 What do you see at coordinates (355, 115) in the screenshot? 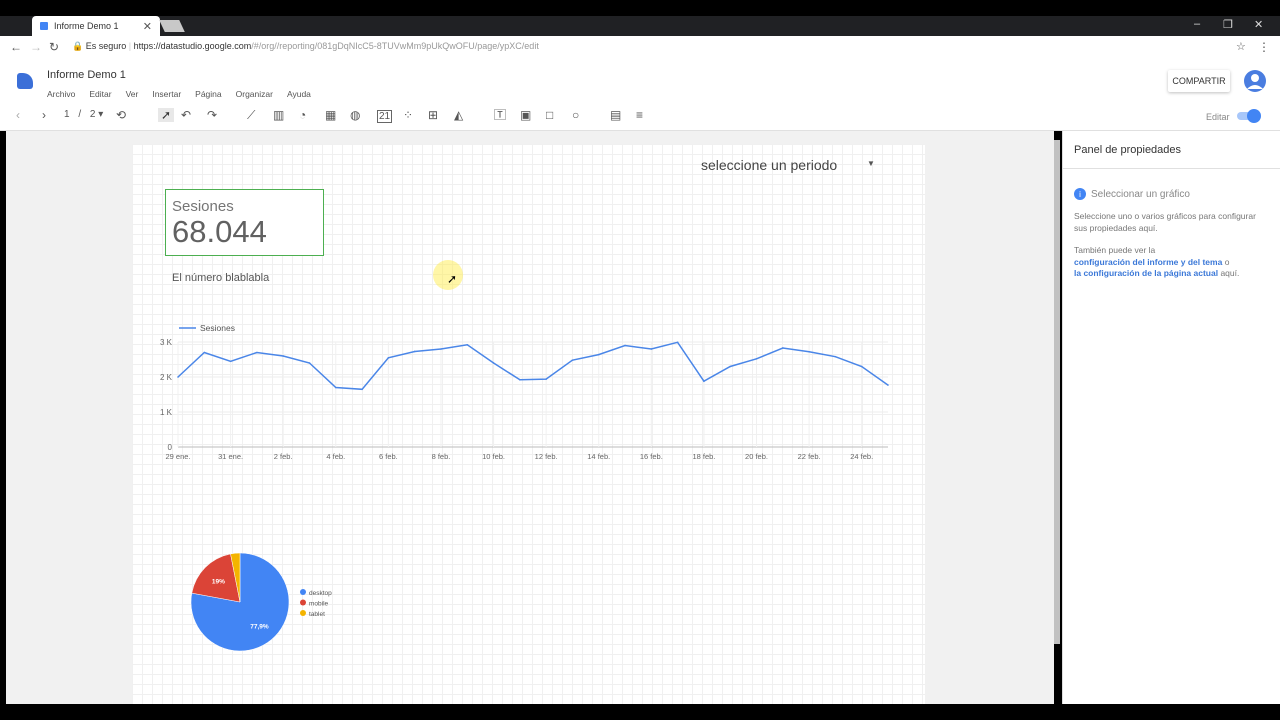
I see `geo-map-icon: ◍` at bounding box center [355, 115].